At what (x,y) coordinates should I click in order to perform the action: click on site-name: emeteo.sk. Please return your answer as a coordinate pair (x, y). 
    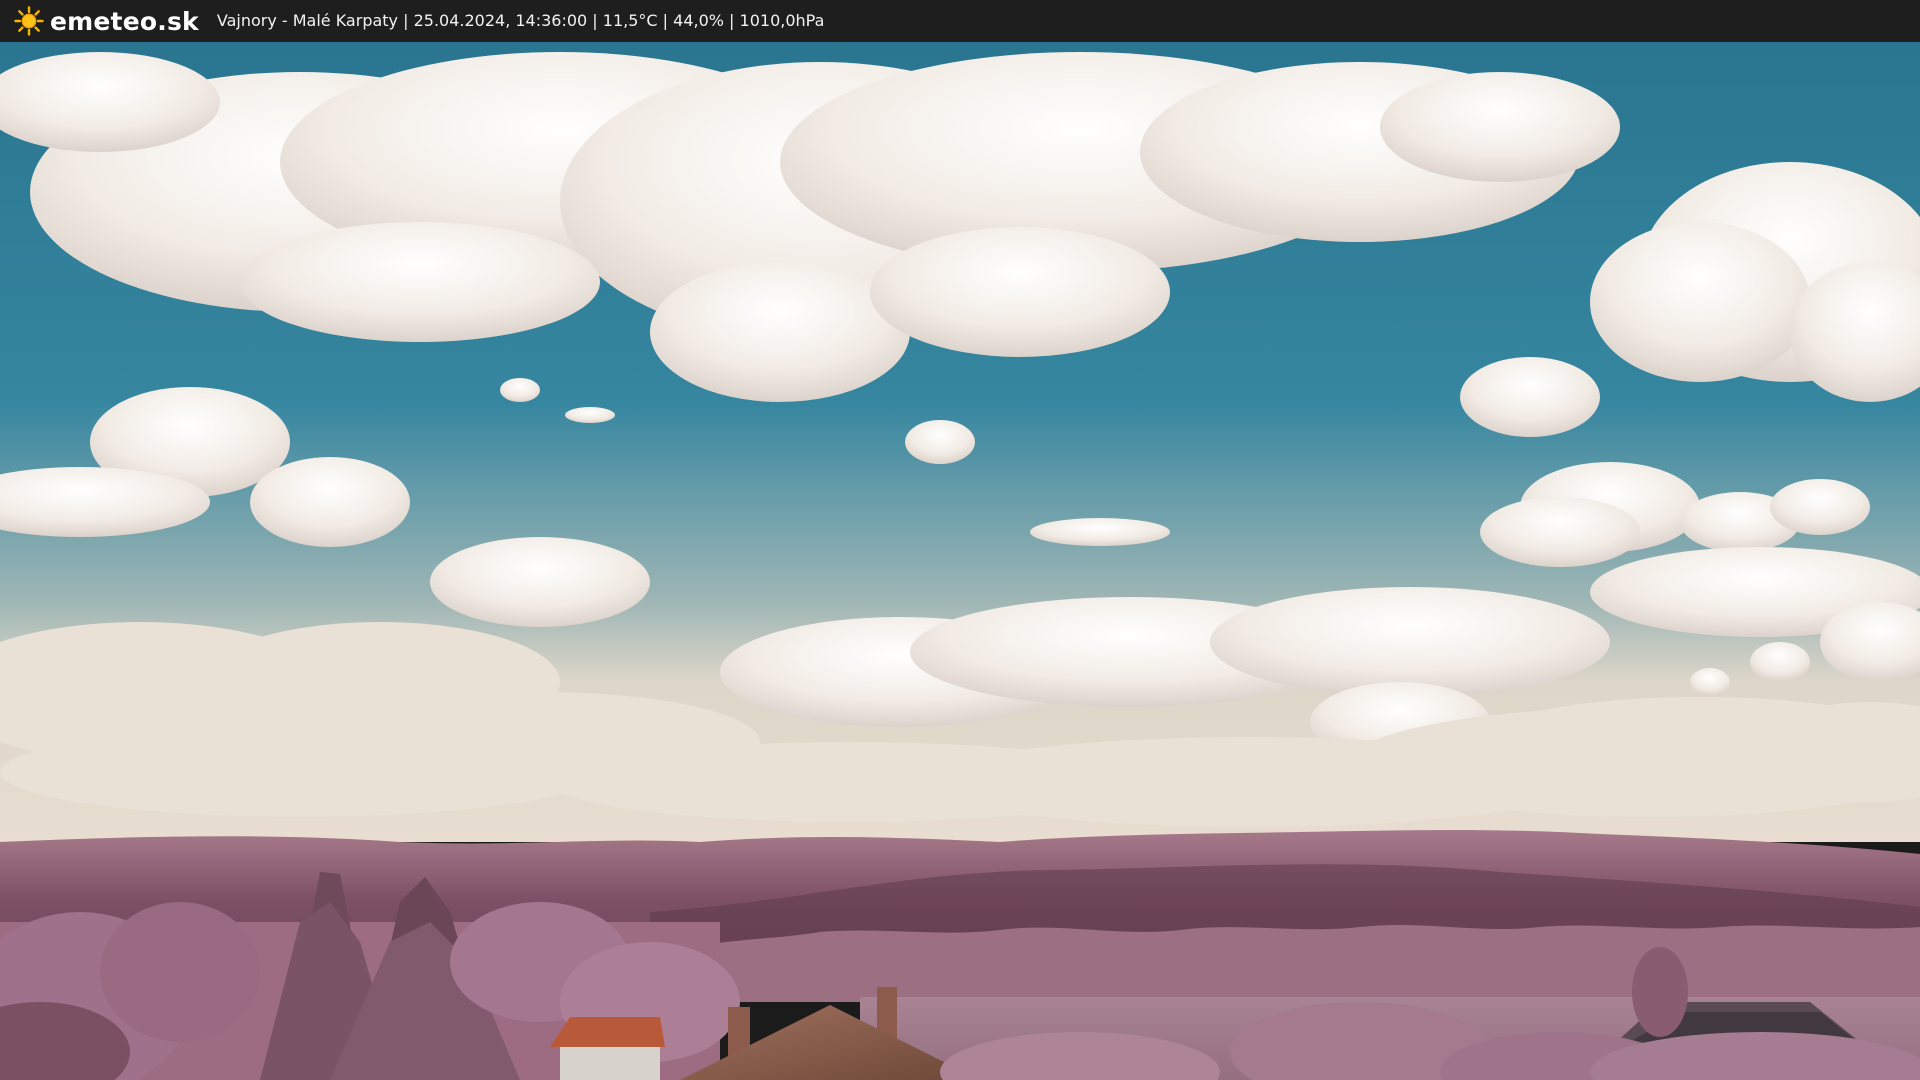
    Looking at the image, I should click on (124, 21).